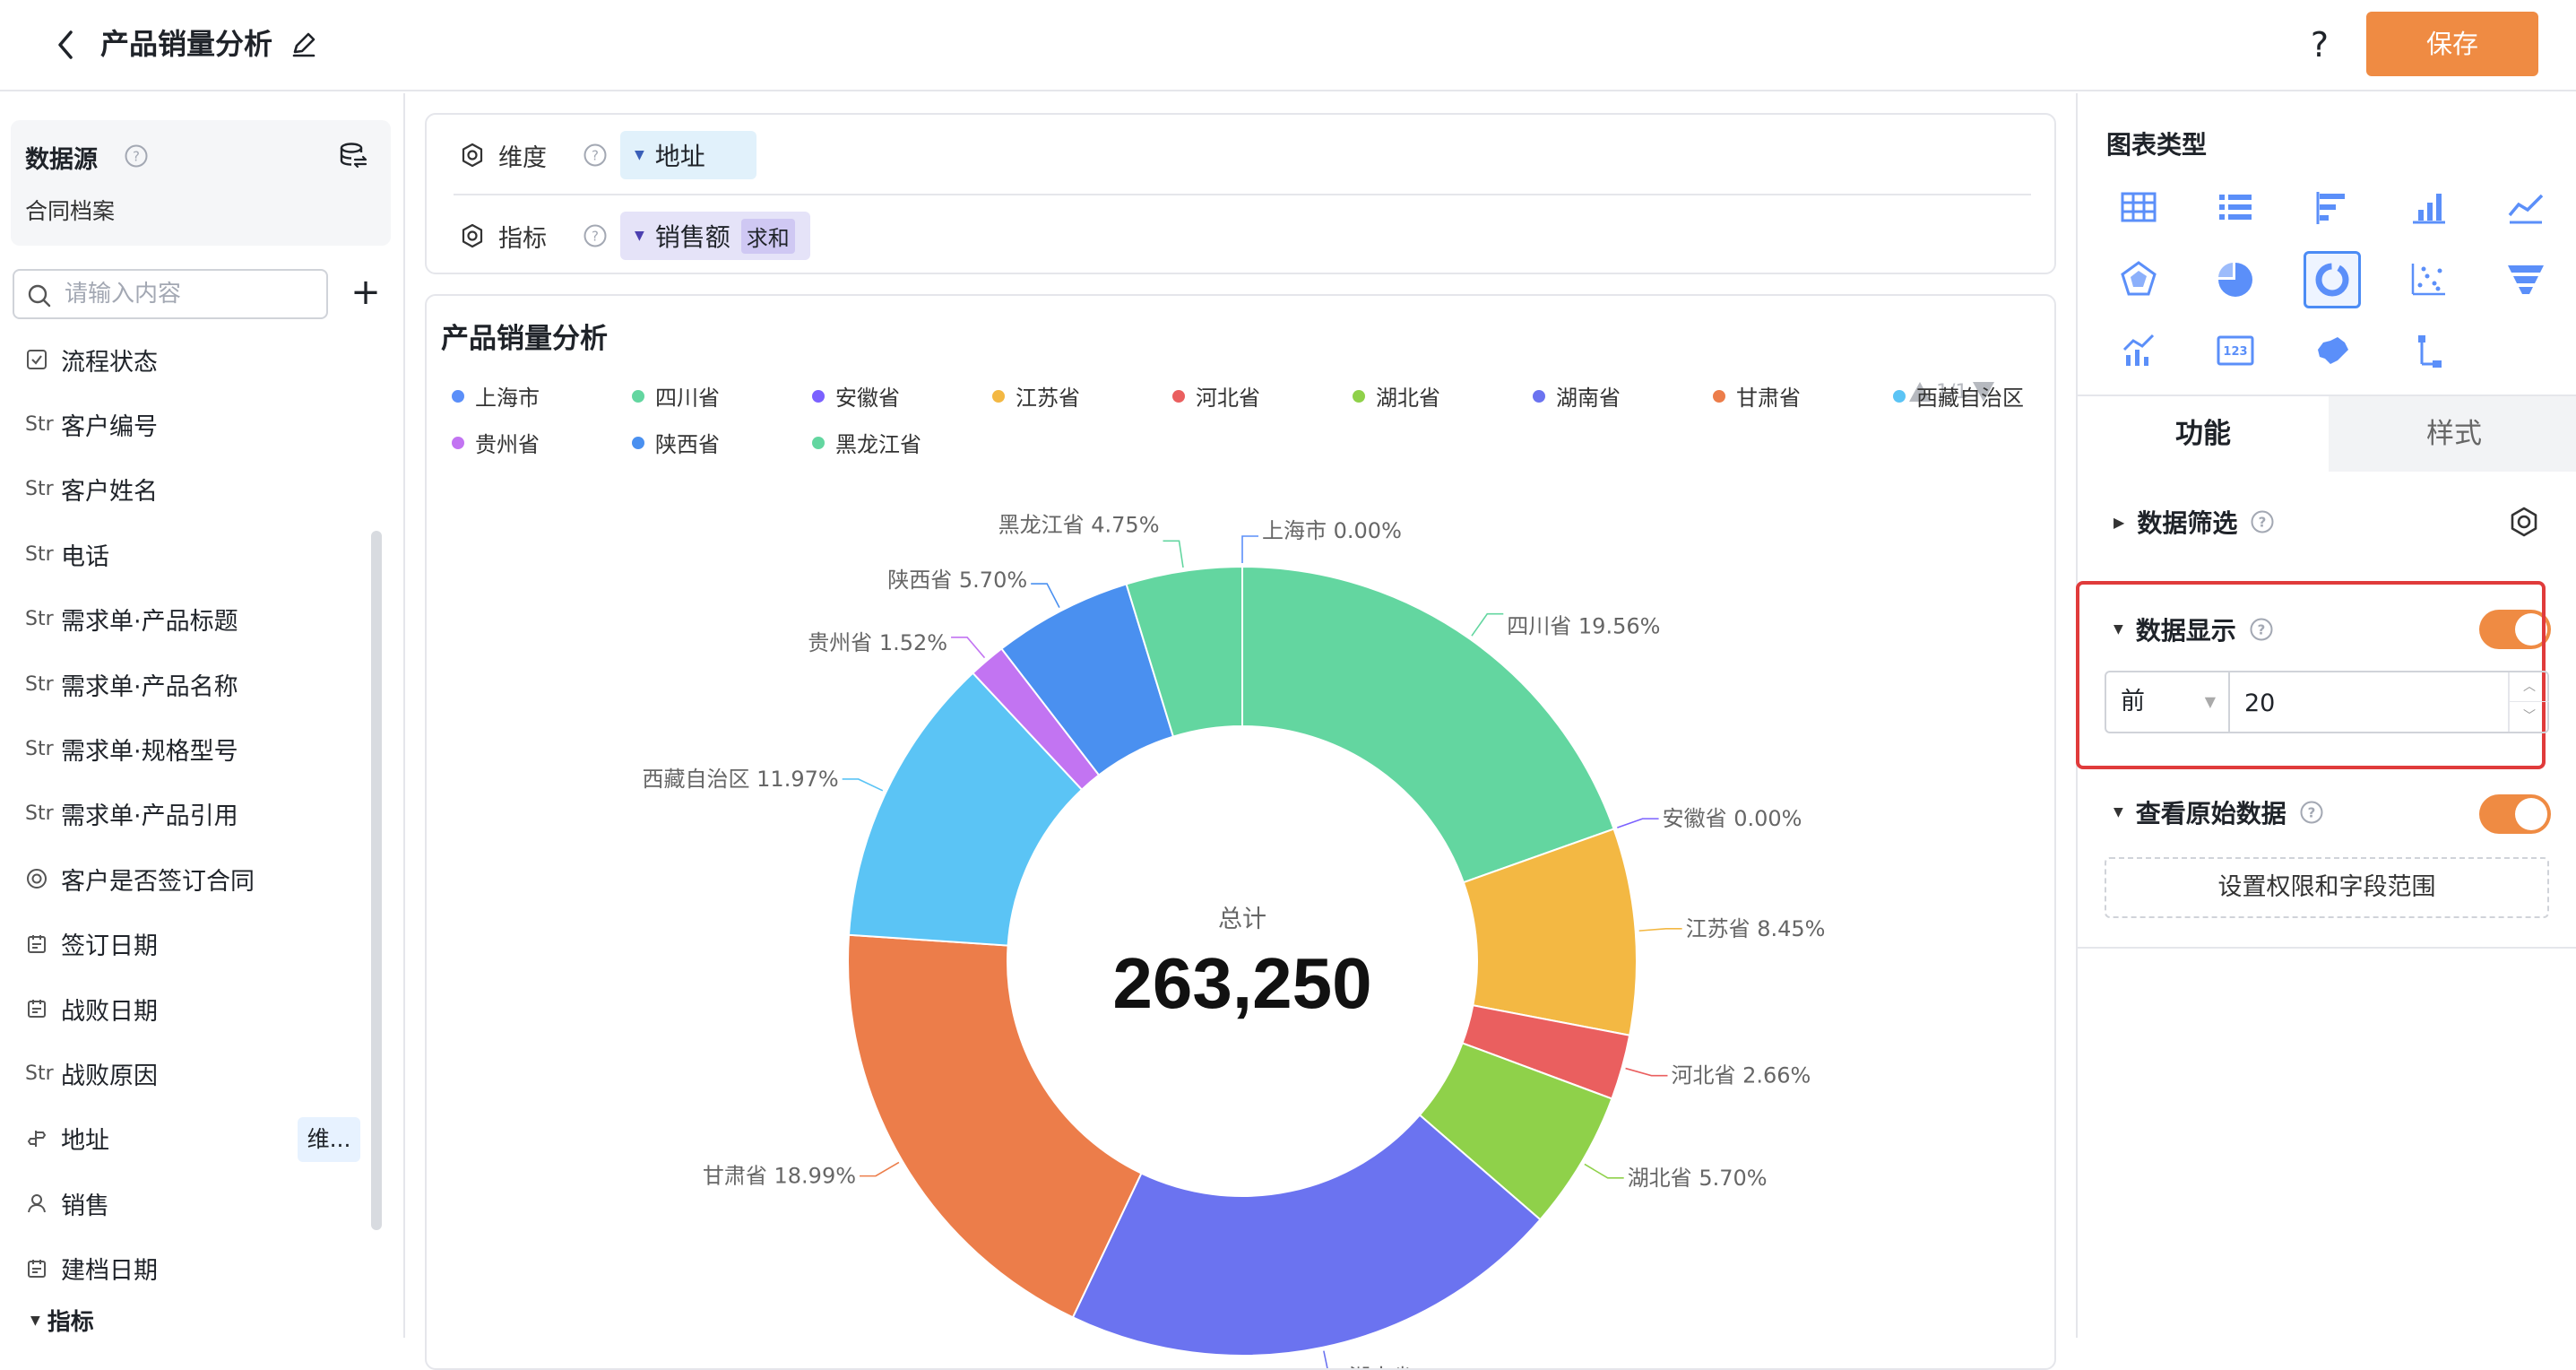 The height and width of the screenshot is (1370, 2576). What do you see at coordinates (109, 492) in the screenshot?
I see `field-label: 客户姓名` at bounding box center [109, 492].